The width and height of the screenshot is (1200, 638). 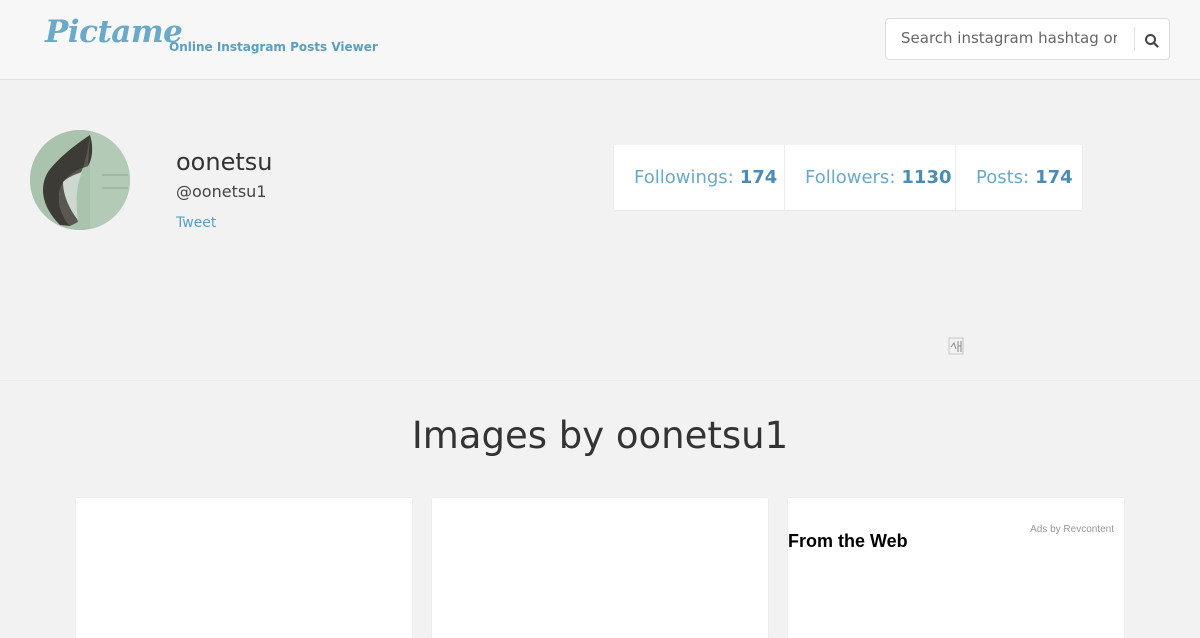 I want to click on search-button, so click(x=1152, y=40).